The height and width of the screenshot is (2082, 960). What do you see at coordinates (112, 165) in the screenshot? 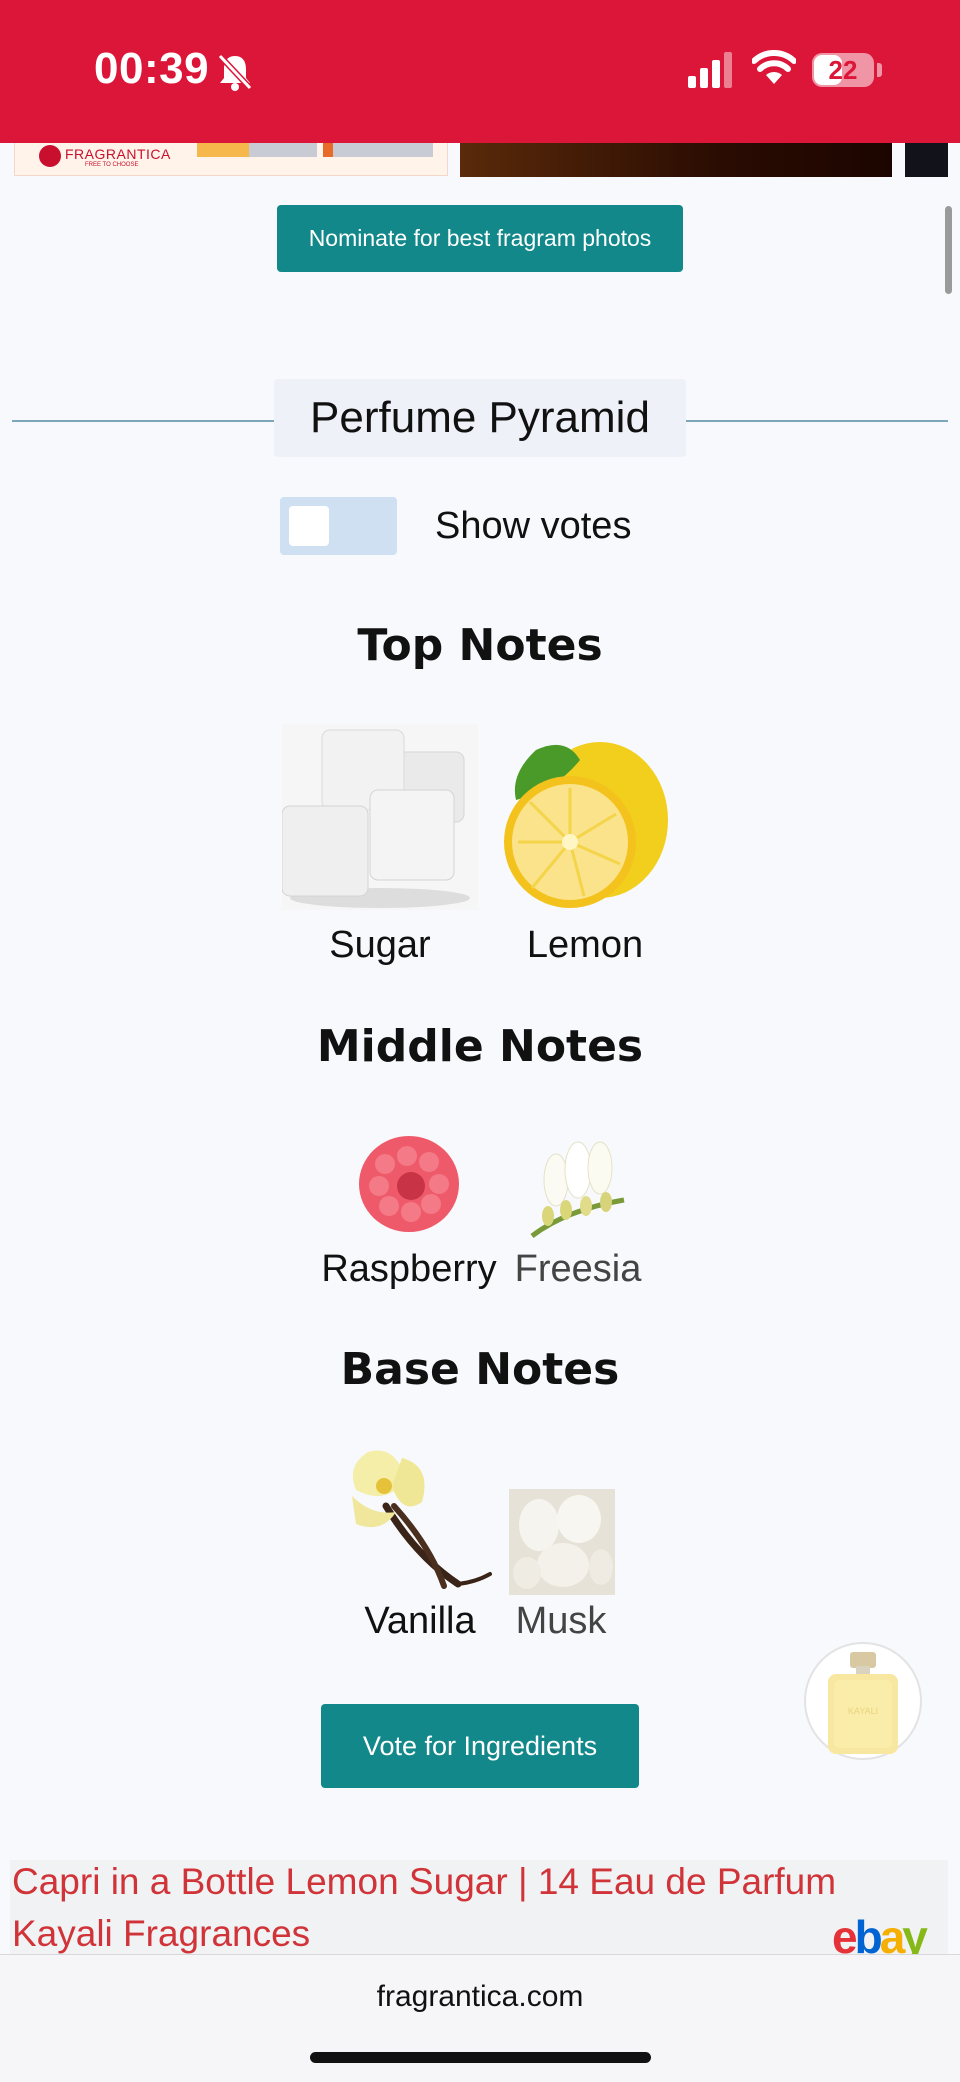
I see `fragrantica-tagline: FREE TO CHOOSE` at bounding box center [112, 165].